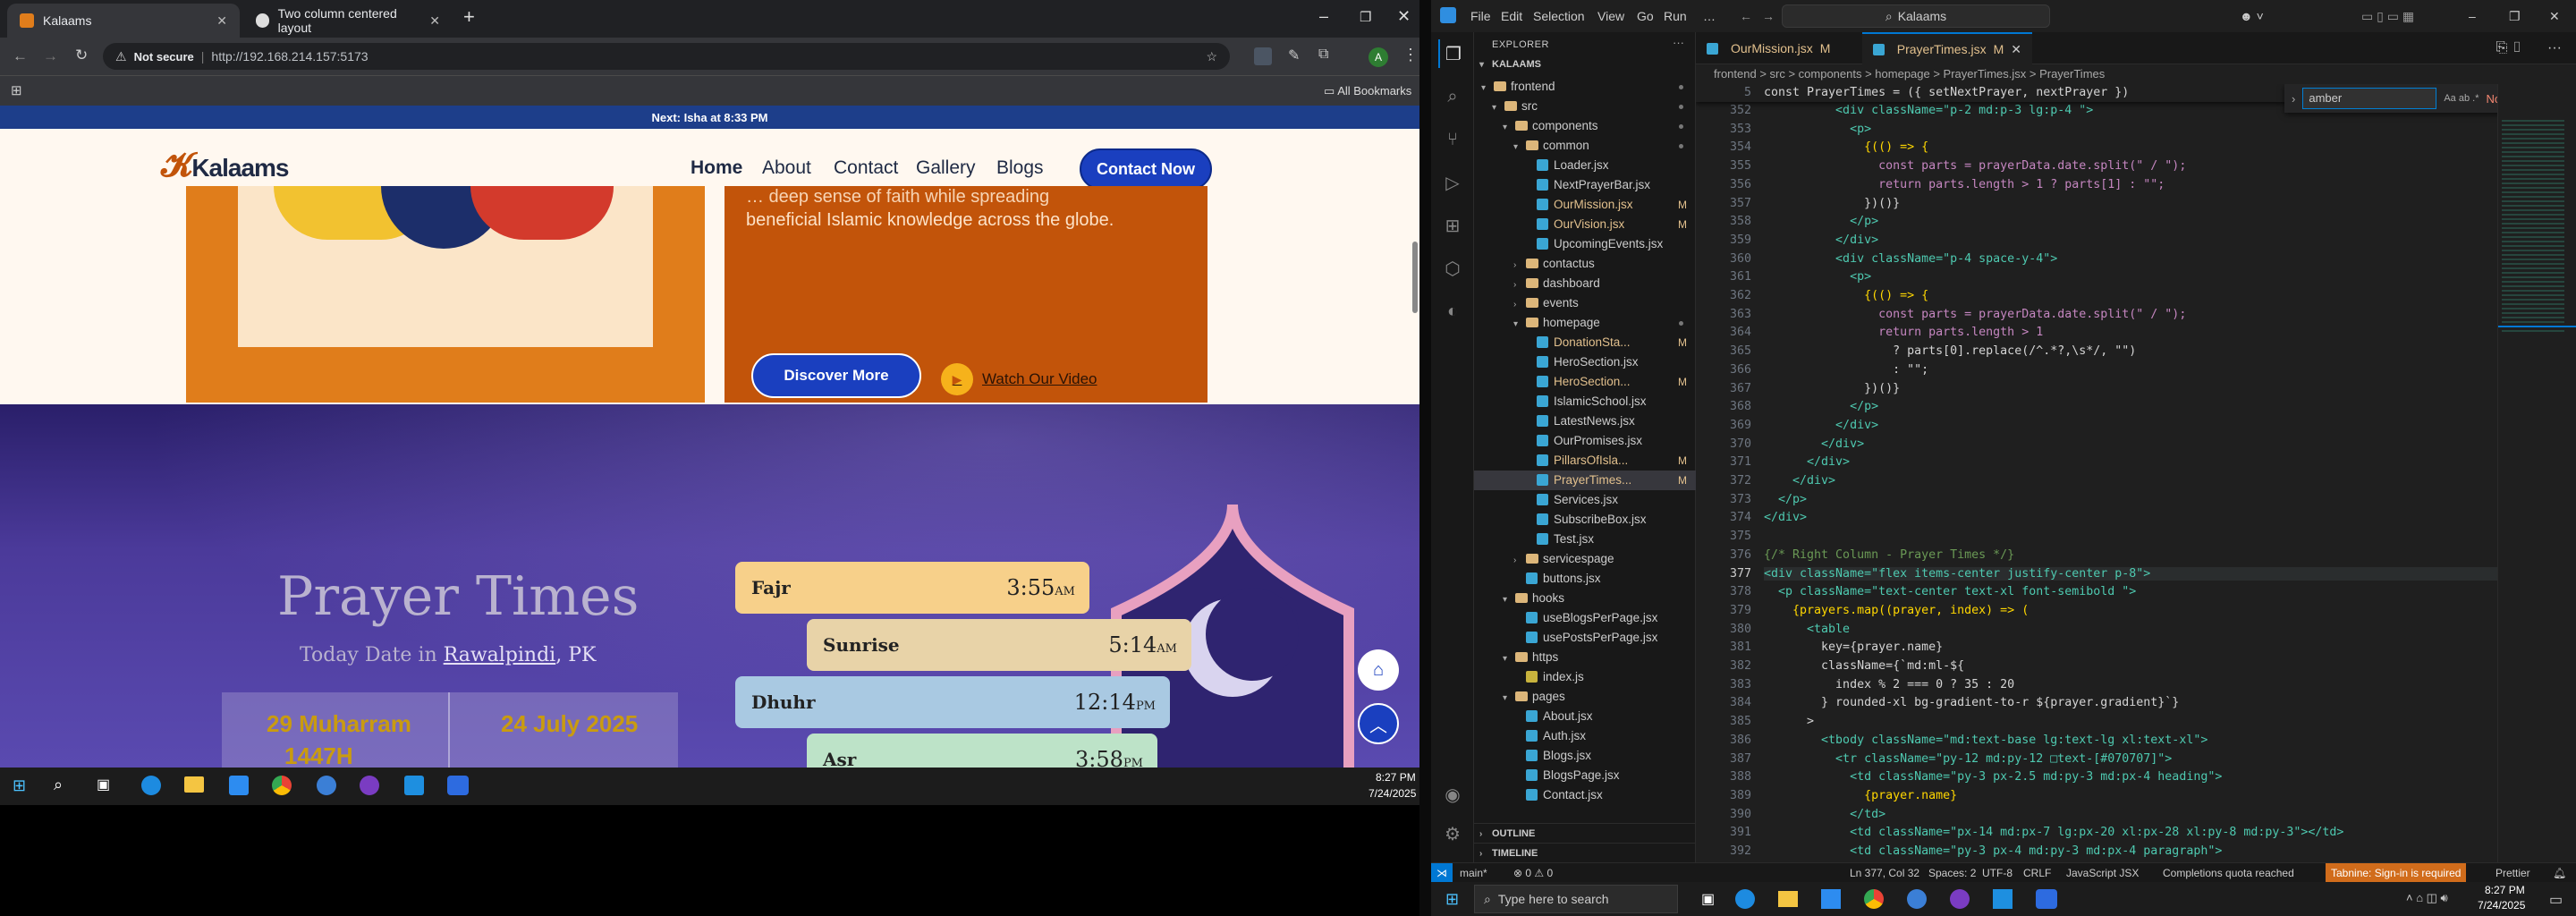  I want to click on tree-folder: › events, so click(1585, 303).